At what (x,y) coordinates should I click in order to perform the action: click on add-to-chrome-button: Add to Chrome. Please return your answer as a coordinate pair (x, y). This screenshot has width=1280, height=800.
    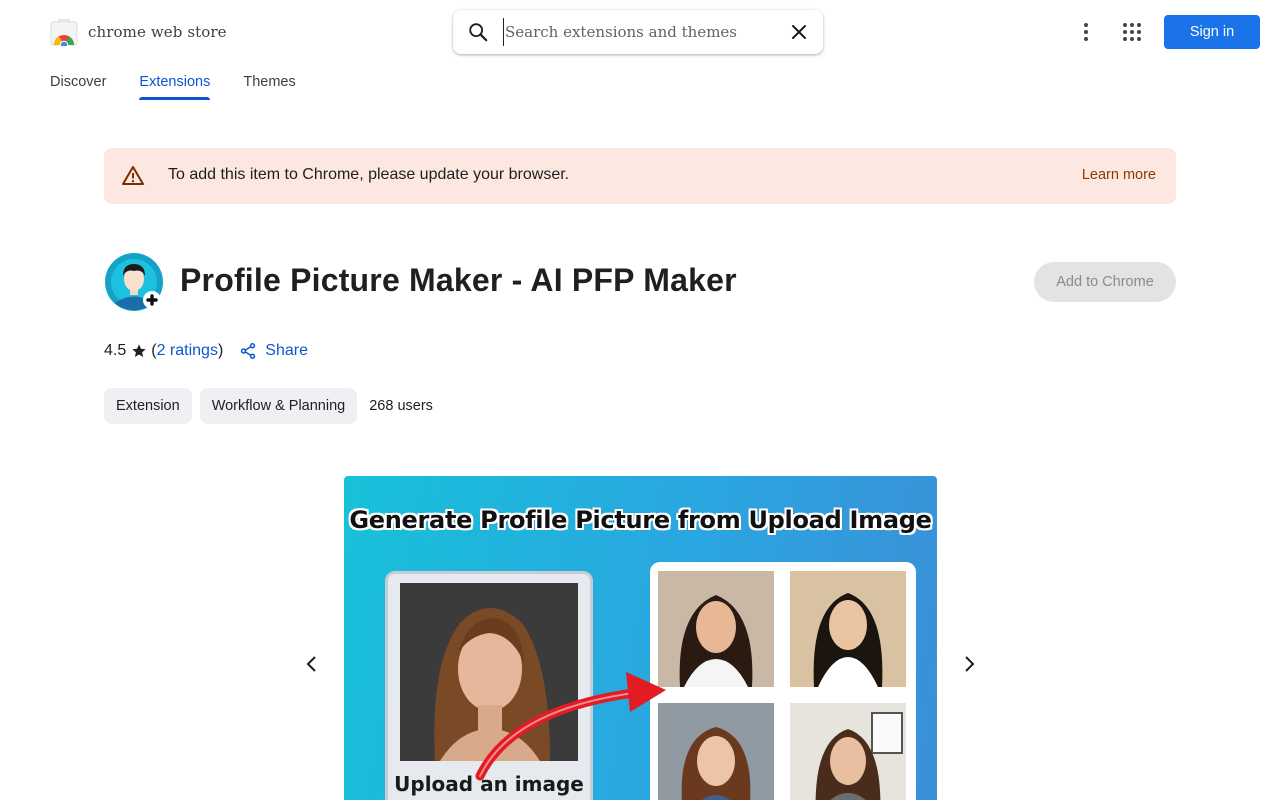
    Looking at the image, I should click on (1105, 282).